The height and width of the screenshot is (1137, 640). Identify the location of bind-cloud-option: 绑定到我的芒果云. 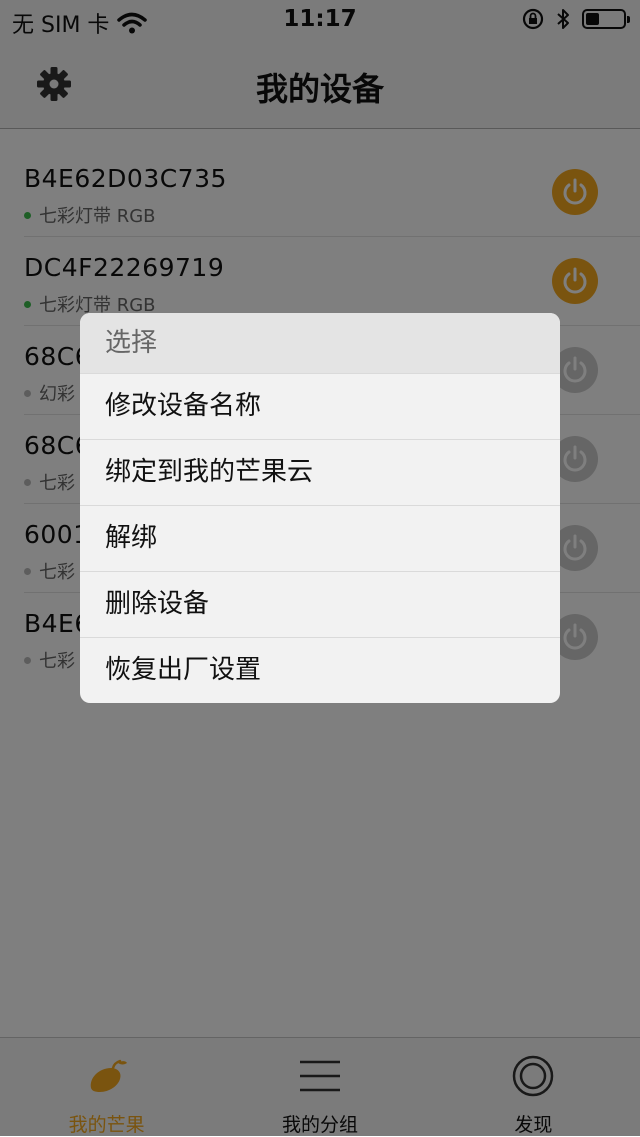
(320, 472).